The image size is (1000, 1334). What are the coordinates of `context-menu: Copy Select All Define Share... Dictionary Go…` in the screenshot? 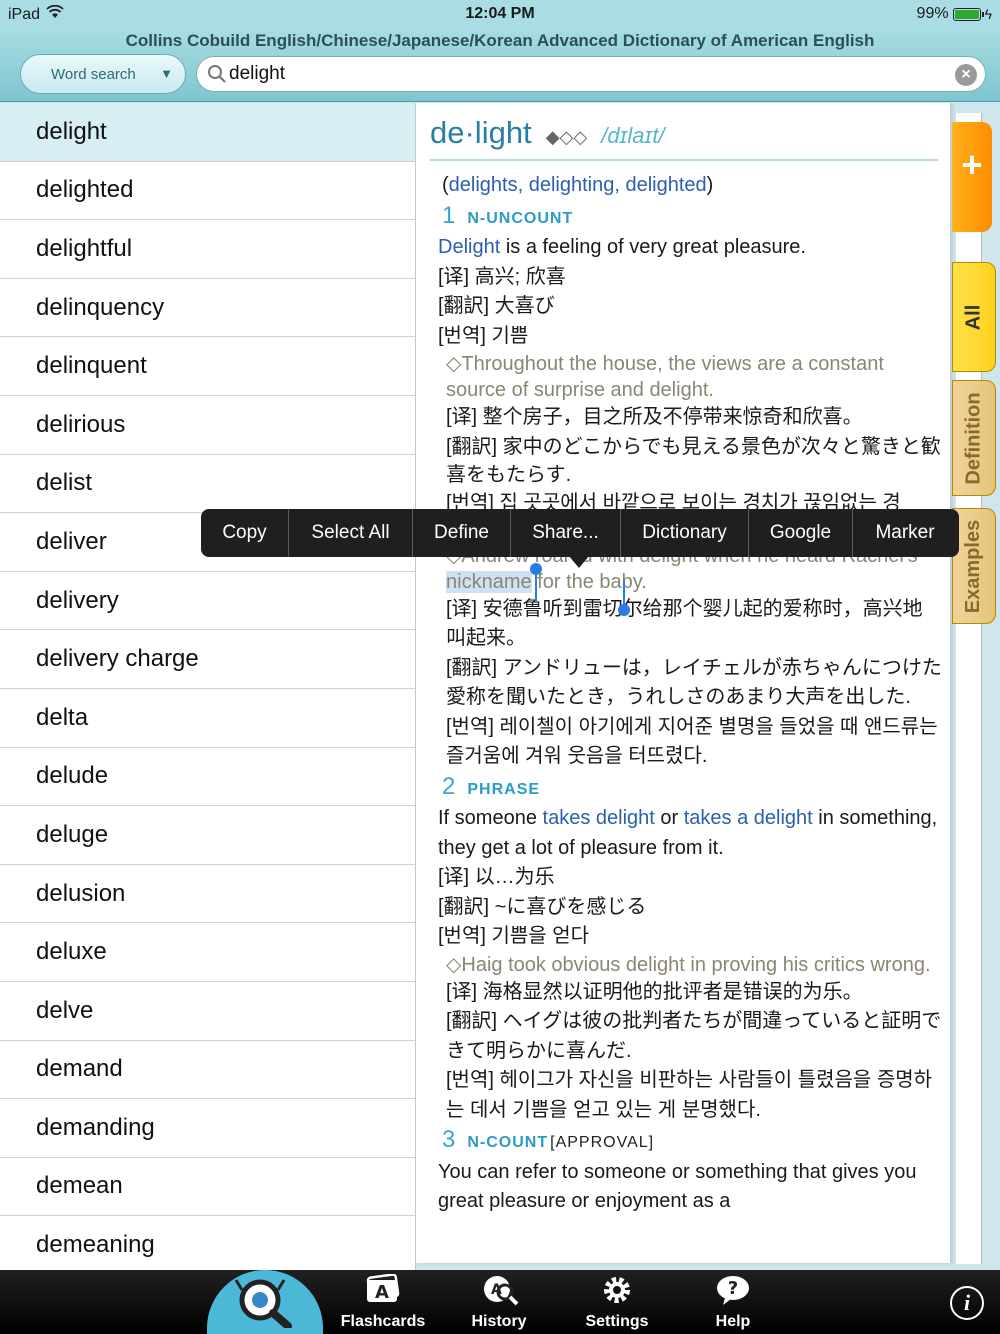 It's located at (580, 533).